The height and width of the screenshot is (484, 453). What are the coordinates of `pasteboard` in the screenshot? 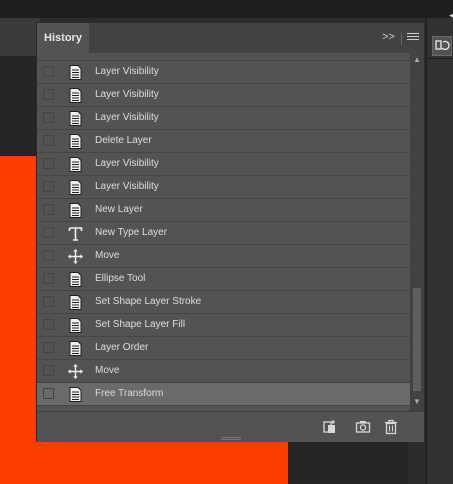 It's located at (20, 106).